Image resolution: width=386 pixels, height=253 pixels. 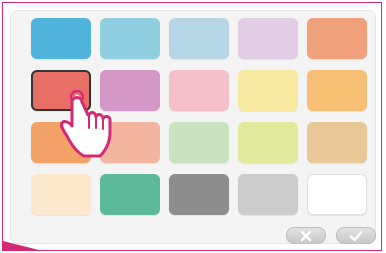 I want to click on corner-tab-decoration, so click(x=23, y=246).